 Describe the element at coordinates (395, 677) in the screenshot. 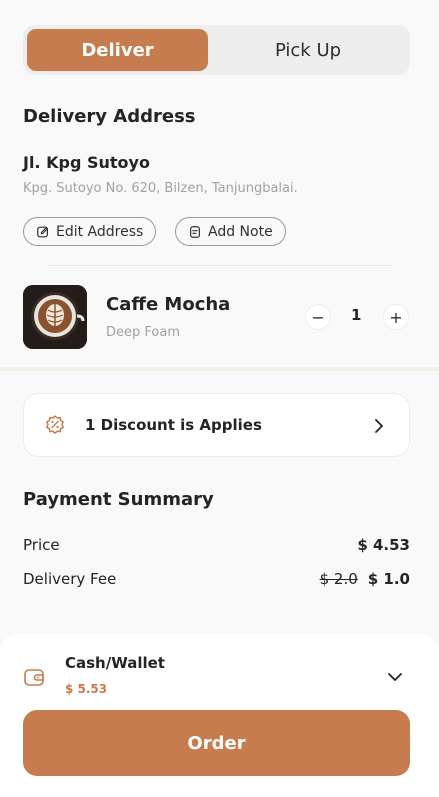

I see `chevron-down-icon` at that location.